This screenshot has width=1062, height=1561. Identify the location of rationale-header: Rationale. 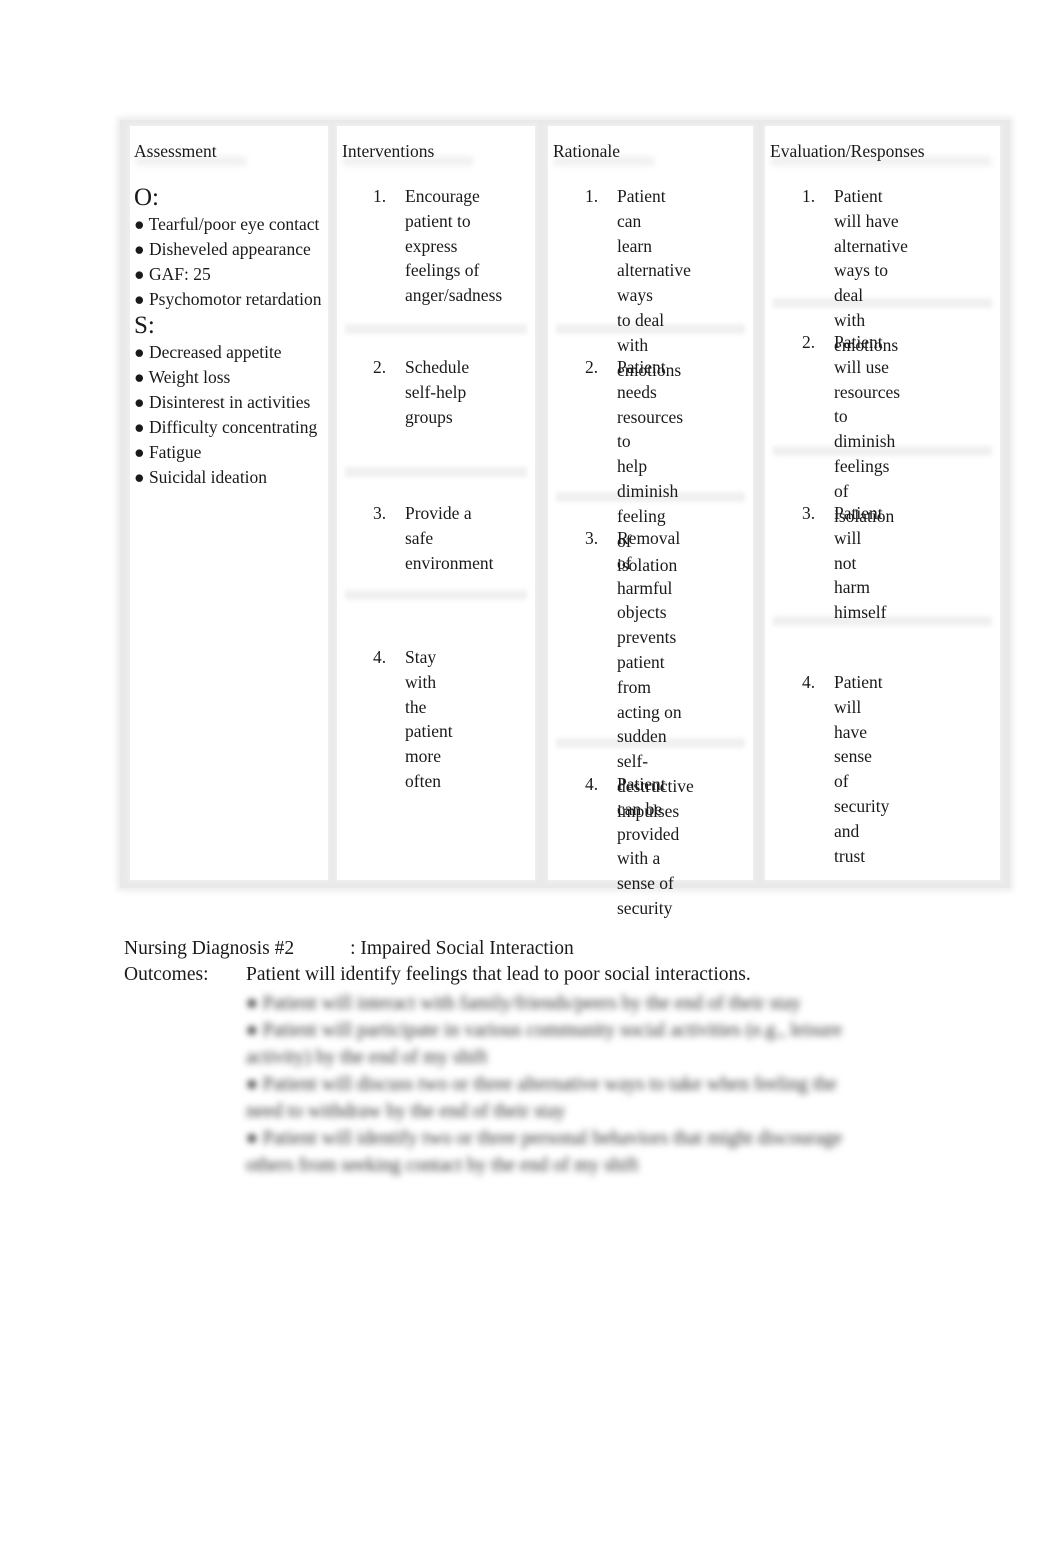
(587, 151).